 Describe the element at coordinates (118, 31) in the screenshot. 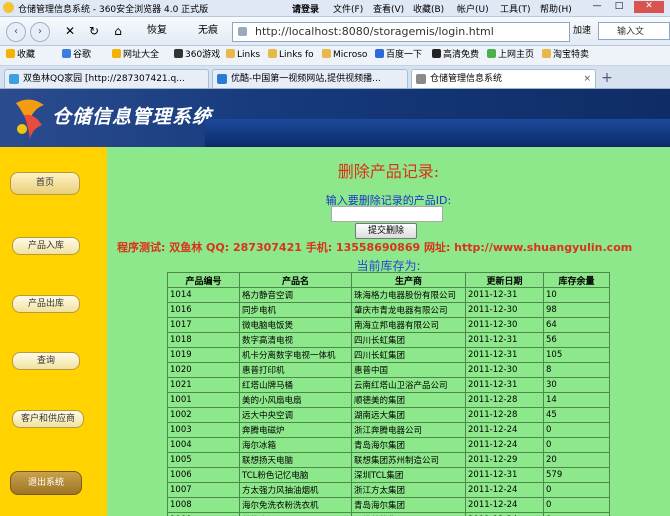

I see `home-icon: ⌂` at that location.